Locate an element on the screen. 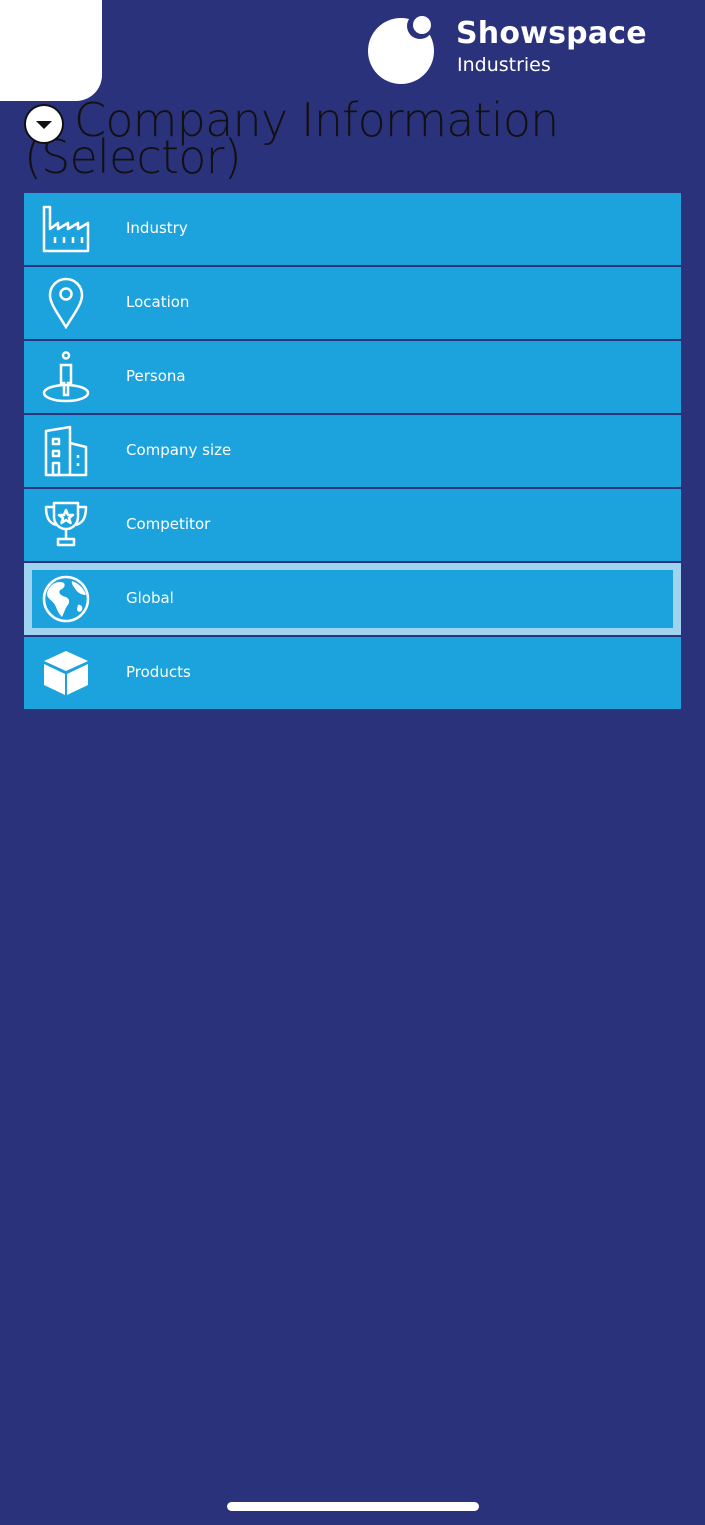  list-item-company-size: Company size is located at coordinates (352, 451).